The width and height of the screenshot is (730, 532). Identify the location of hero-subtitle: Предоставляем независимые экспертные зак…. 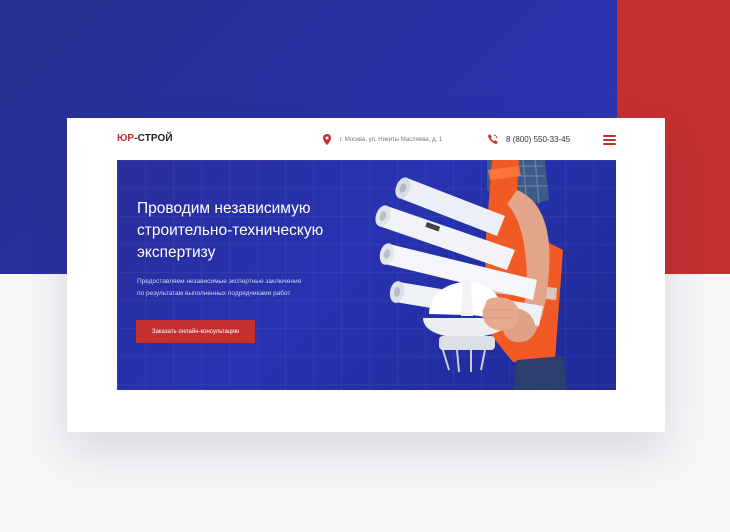
(252, 288).